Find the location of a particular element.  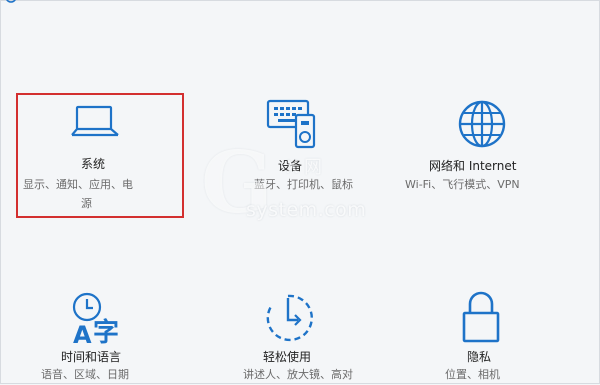

settings-gear-icon is located at coordinates (11, 6).